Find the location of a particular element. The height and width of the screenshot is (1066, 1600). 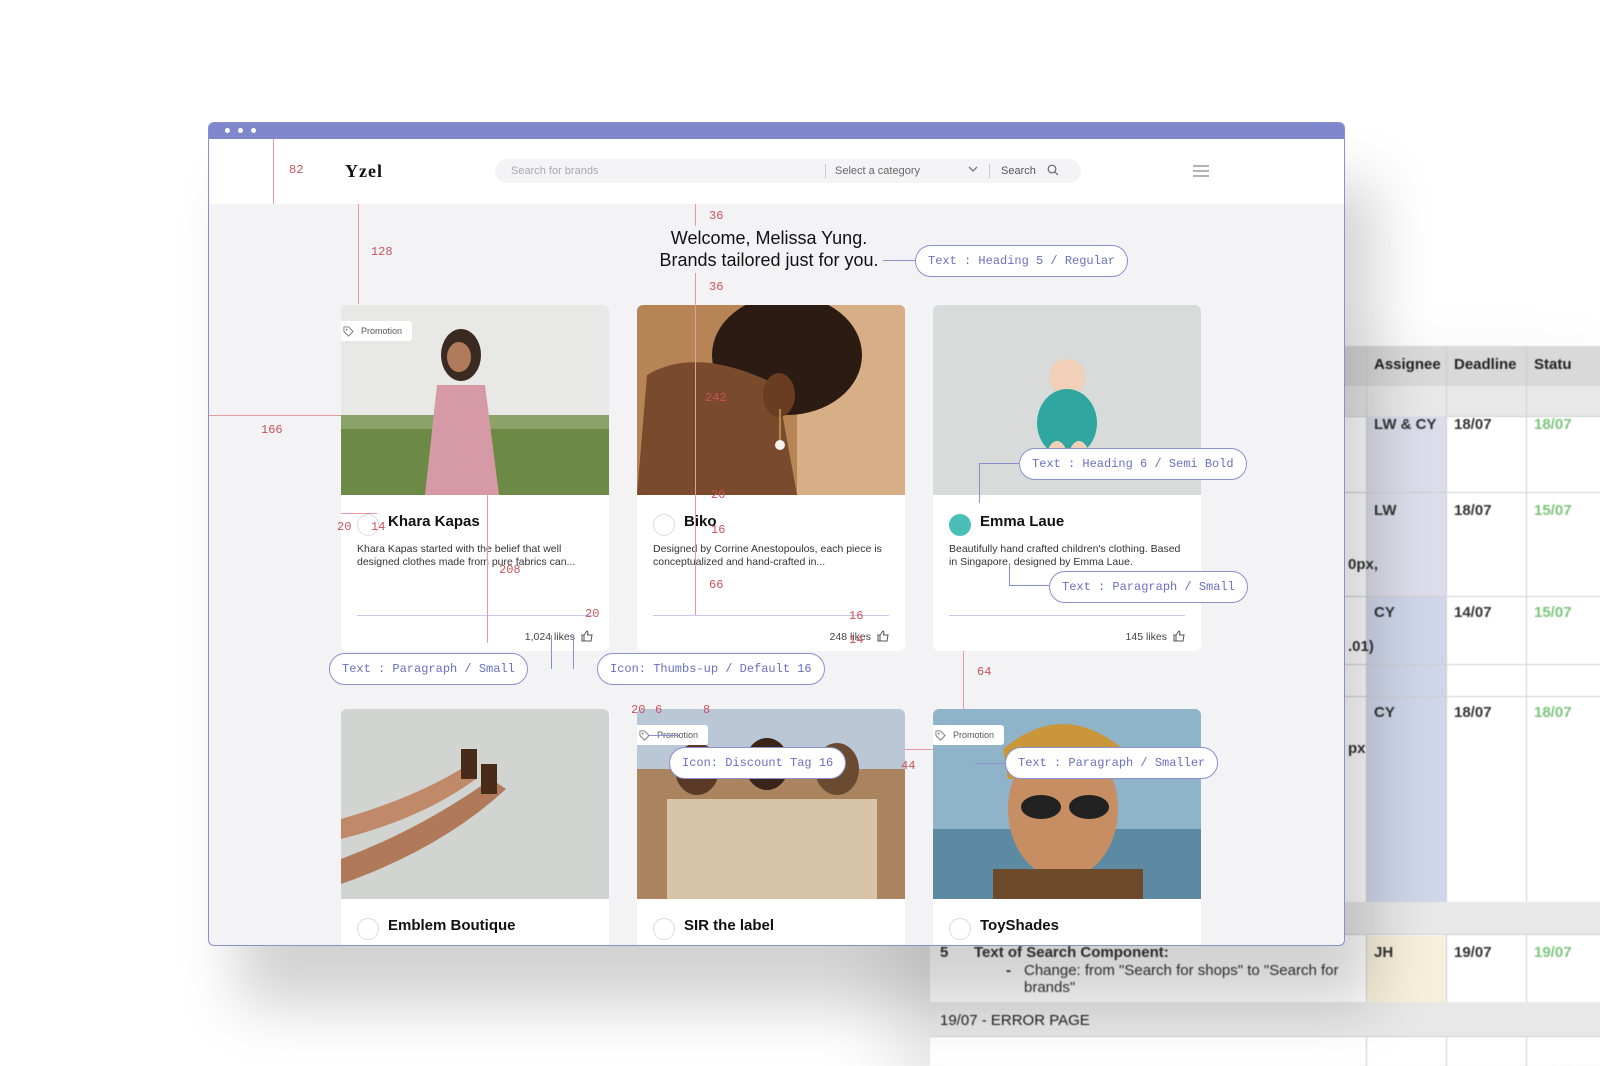

search-bar: Select a category Search is located at coordinates (788, 171).